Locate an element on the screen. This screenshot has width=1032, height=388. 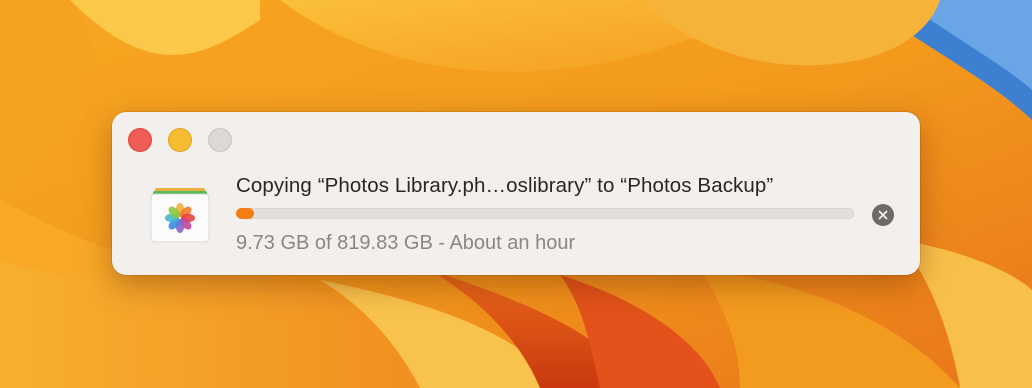
photos-library-icon is located at coordinates (180, 214).